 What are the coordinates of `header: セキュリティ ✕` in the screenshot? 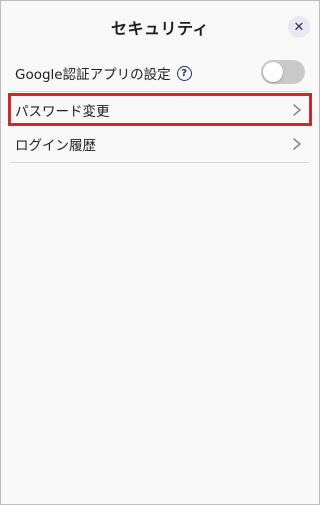 It's located at (160, 27).